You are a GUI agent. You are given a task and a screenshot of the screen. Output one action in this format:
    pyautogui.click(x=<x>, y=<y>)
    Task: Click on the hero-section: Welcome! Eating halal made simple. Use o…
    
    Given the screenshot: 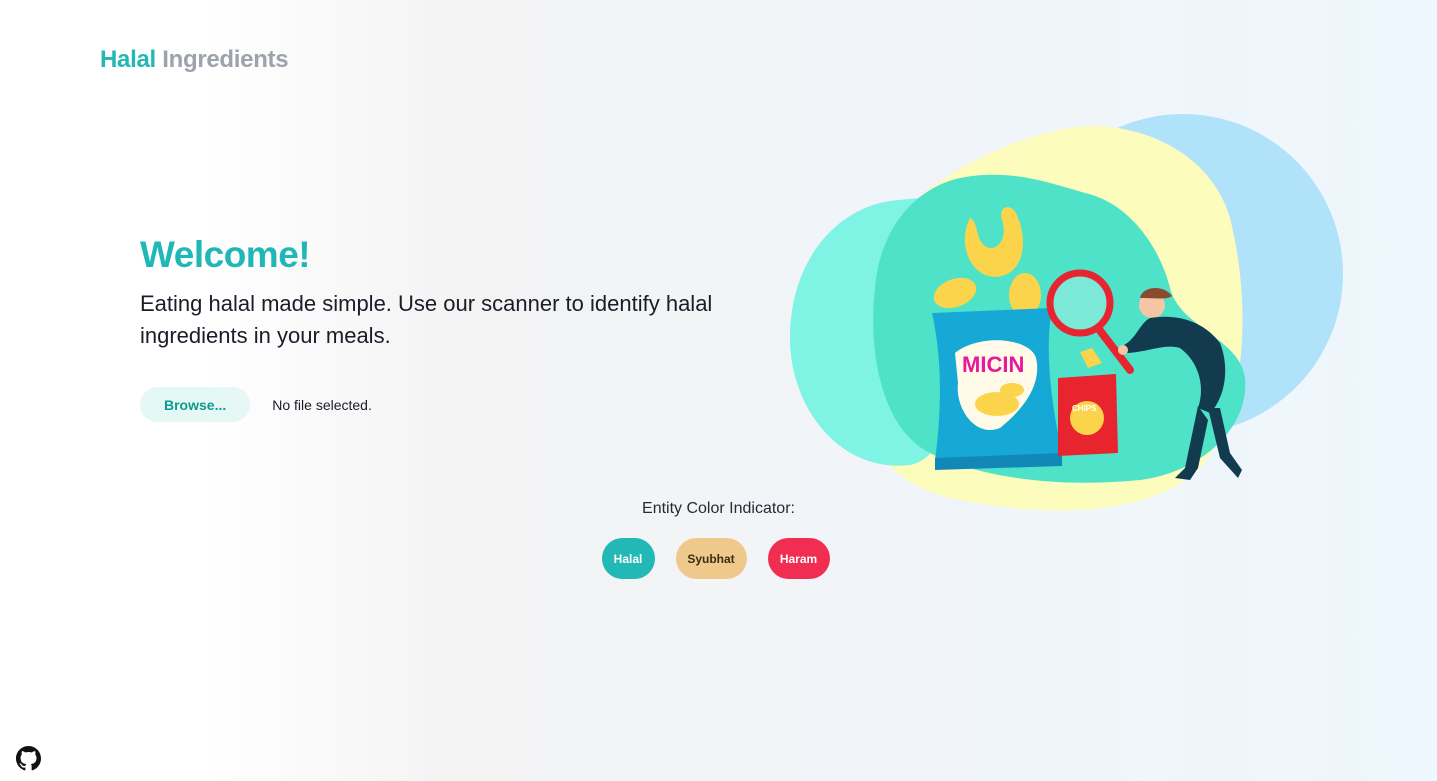 What is the action you would take?
    pyautogui.click(x=450, y=292)
    